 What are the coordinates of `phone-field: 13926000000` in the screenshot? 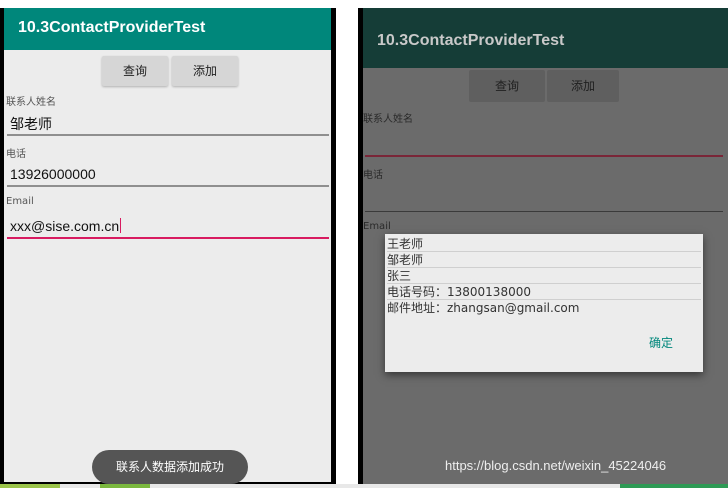 It's located at (53, 174).